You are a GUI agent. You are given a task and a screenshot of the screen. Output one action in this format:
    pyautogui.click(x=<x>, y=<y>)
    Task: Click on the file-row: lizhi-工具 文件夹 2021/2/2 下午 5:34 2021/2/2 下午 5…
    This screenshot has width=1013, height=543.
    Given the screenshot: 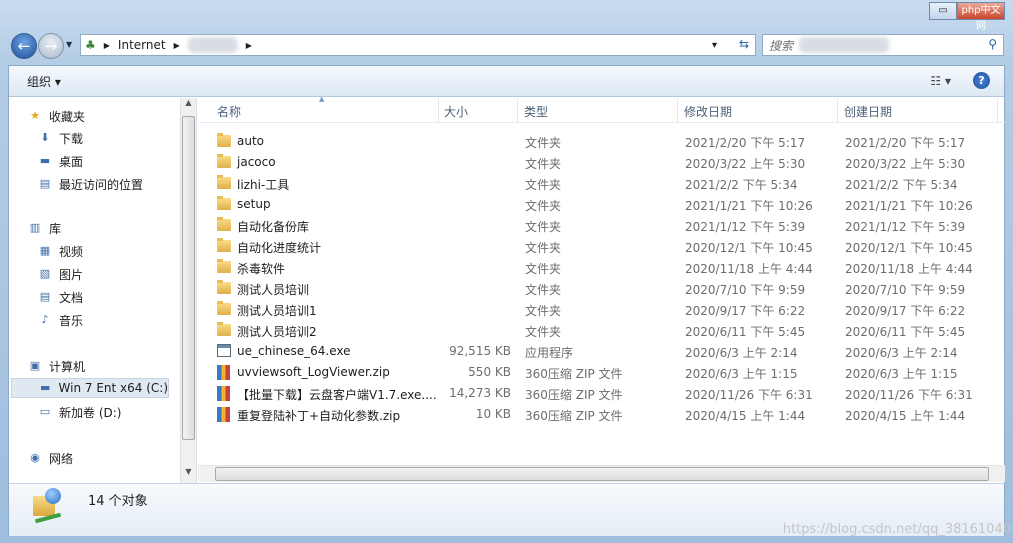 What is the action you would take?
    pyautogui.click(x=593, y=183)
    